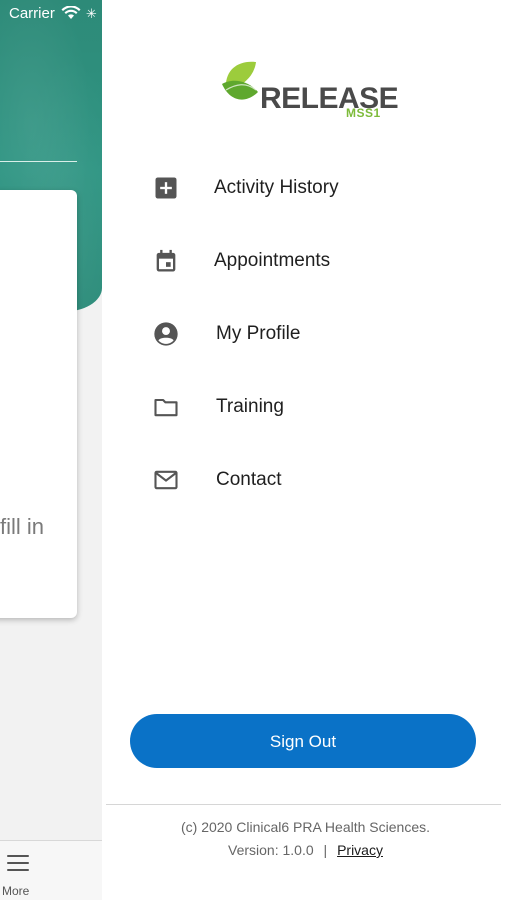 The height and width of the screenshot is (900, 507). I want to click on background-card-text: fill in, so click(22, 526).